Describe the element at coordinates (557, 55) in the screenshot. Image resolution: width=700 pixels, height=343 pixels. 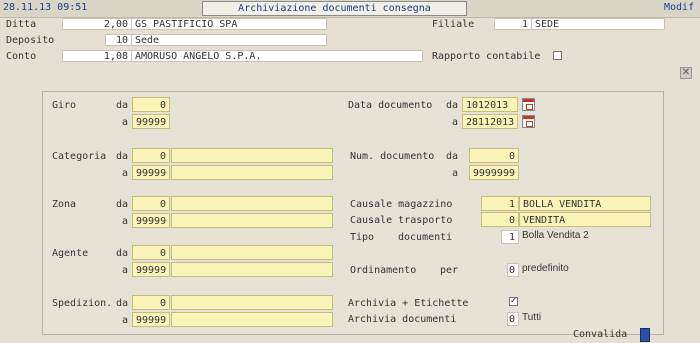
I see `rapporto-contabile-checkbox` at that location.